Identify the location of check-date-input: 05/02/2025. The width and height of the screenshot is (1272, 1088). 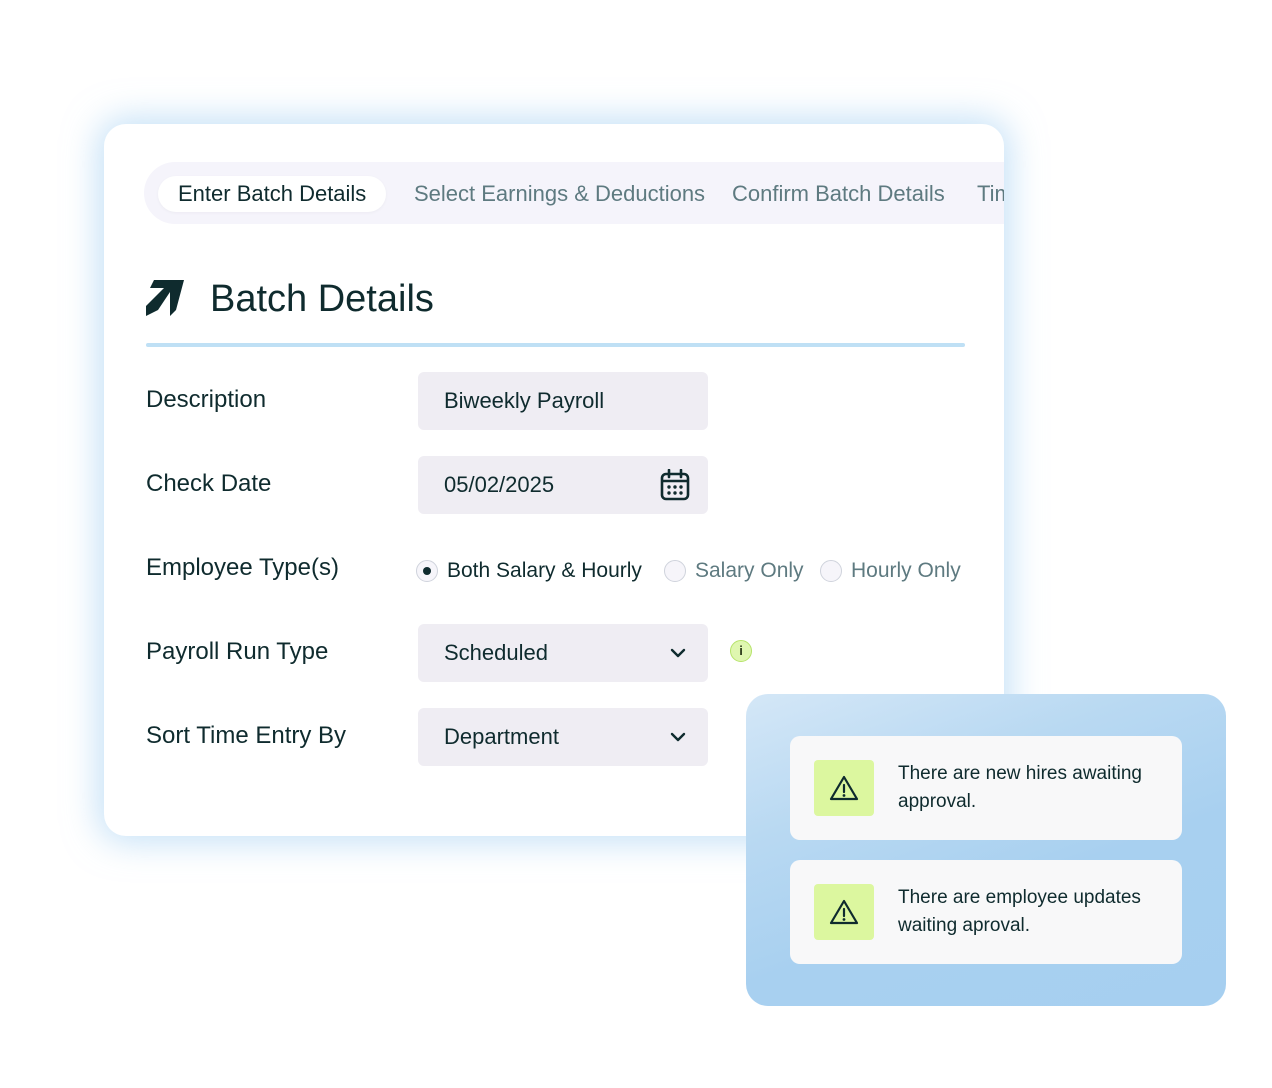
(563, 485).